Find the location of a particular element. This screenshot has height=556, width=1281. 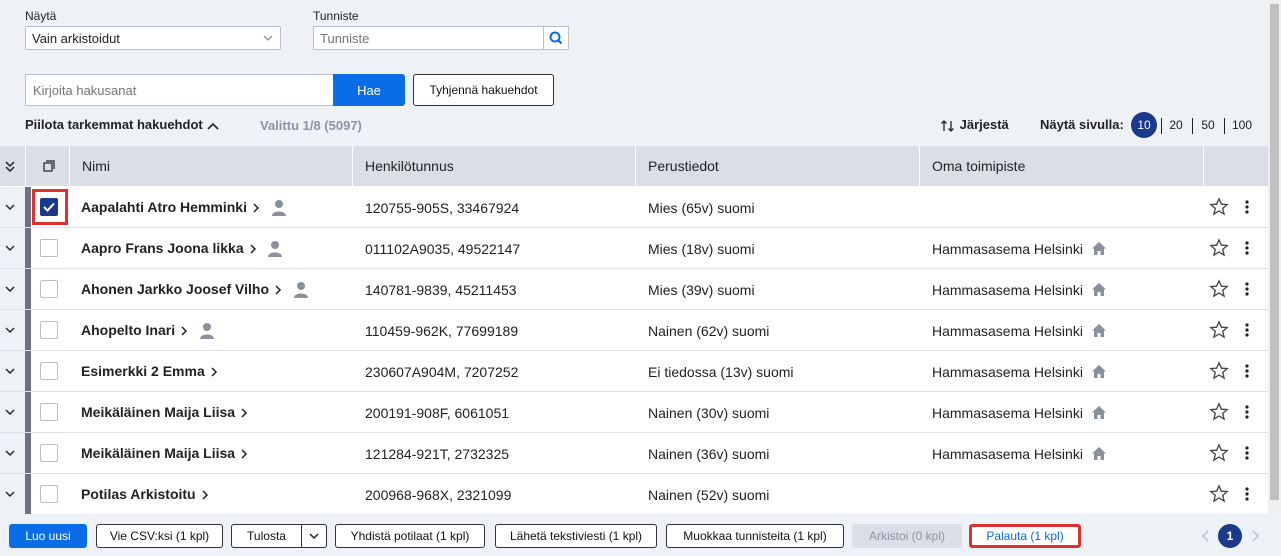

patient-ssn: 120755-905S, 33467924 is located at coordinates (442, 208).